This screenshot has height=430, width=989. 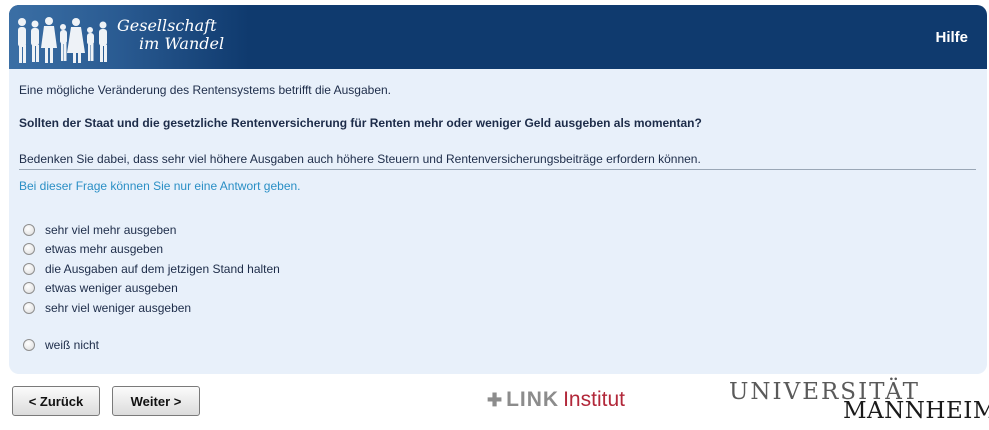 What do you see at coordinates (951, 37) in the screenshot?
I see `help-link: Hilfe` at bounding box center [951, 37].